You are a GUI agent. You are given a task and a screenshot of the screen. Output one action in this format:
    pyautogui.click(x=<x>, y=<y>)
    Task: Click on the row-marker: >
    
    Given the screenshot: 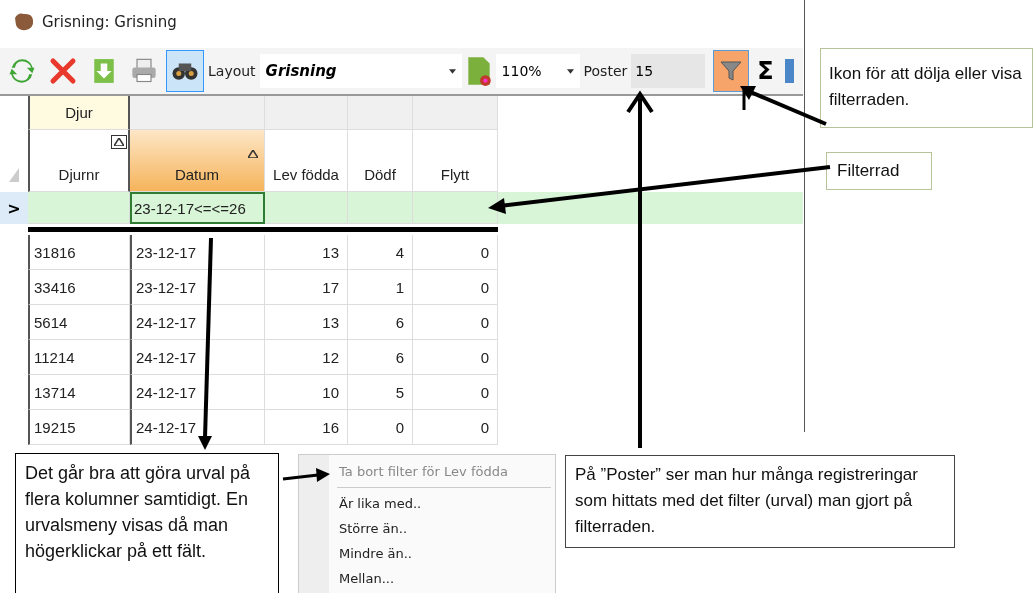 What is the action you would take?
    pyautogui.click(x=14, y=208)
    